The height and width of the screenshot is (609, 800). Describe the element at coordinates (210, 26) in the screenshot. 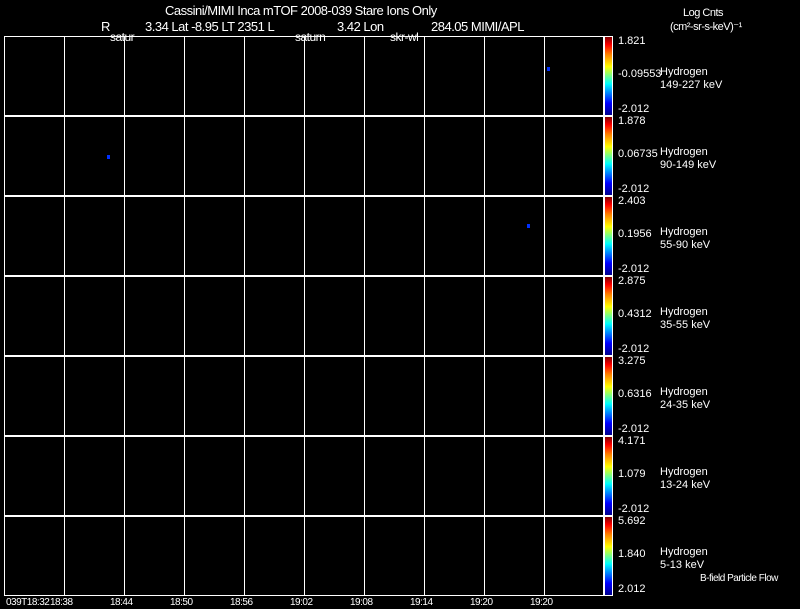

I see `position-readout: 3.34 Lat -8.95 LT 2351 L` at that location.